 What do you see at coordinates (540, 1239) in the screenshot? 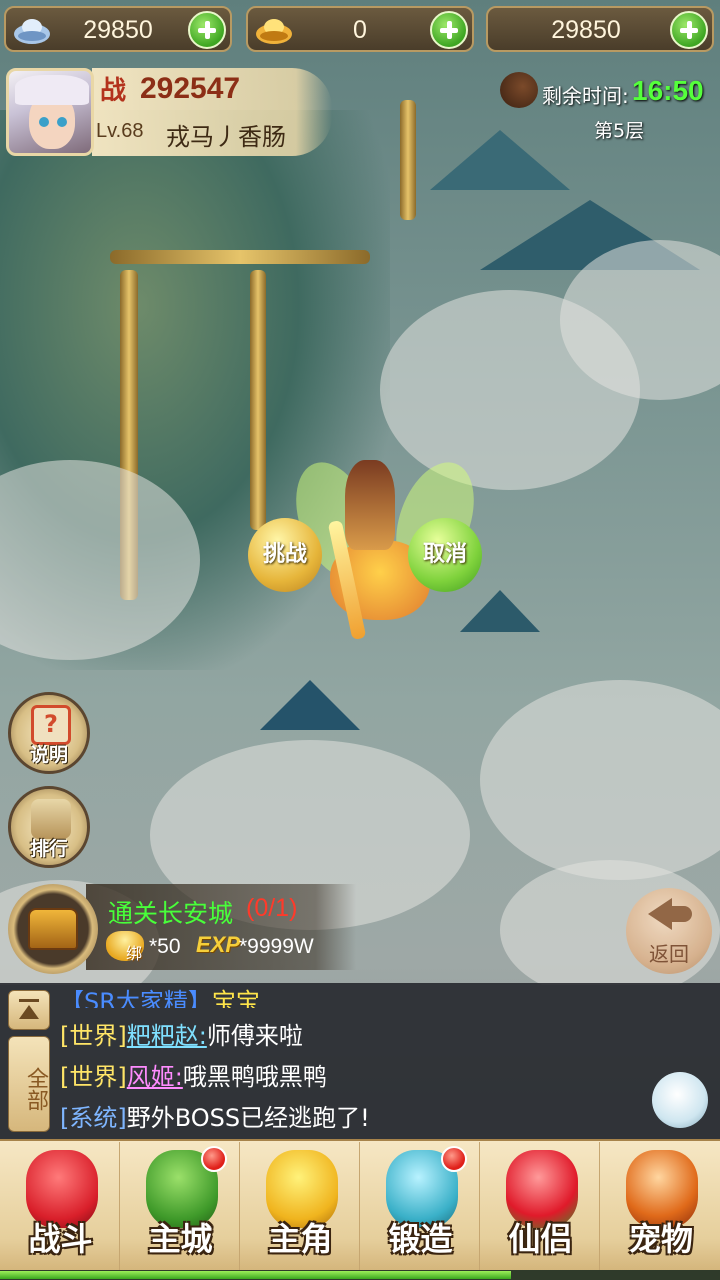
I see `nav-label: 仙侣` at bounding box center [540, 1239].